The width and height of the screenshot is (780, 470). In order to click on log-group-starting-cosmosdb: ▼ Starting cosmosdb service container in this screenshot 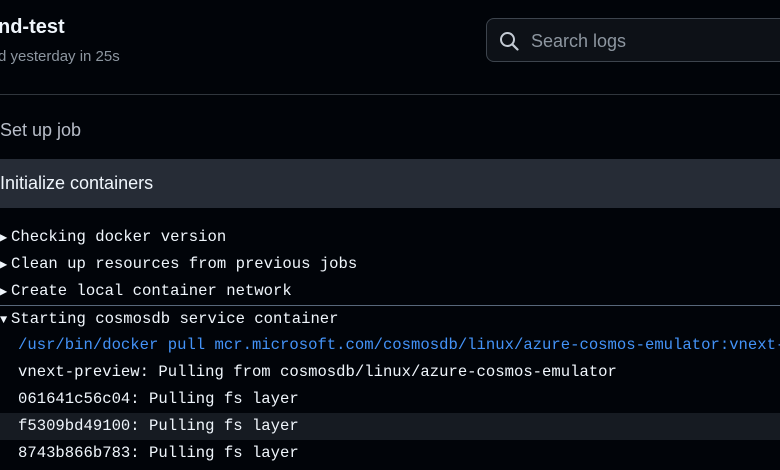, I will do `click(390, 318)`.